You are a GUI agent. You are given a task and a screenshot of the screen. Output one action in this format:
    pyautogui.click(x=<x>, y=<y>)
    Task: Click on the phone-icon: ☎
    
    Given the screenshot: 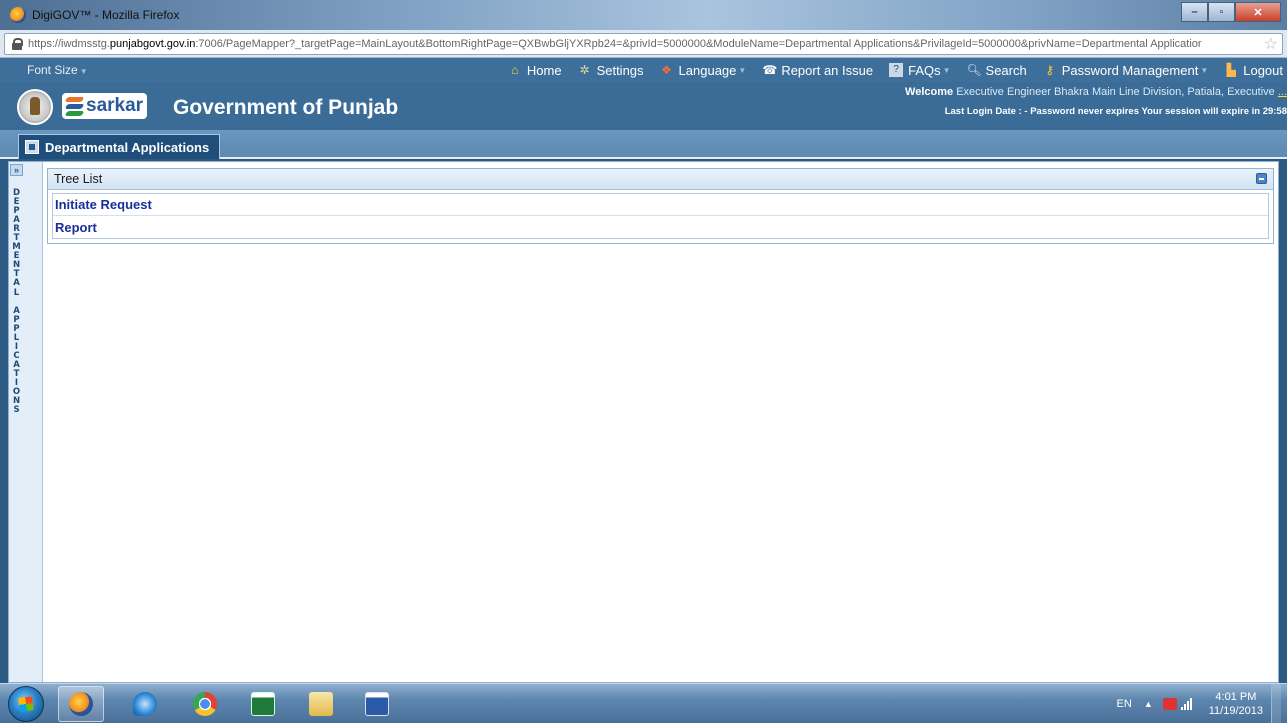 What is the action you would take?
    pyautogui.click(x=770, y=70)
    